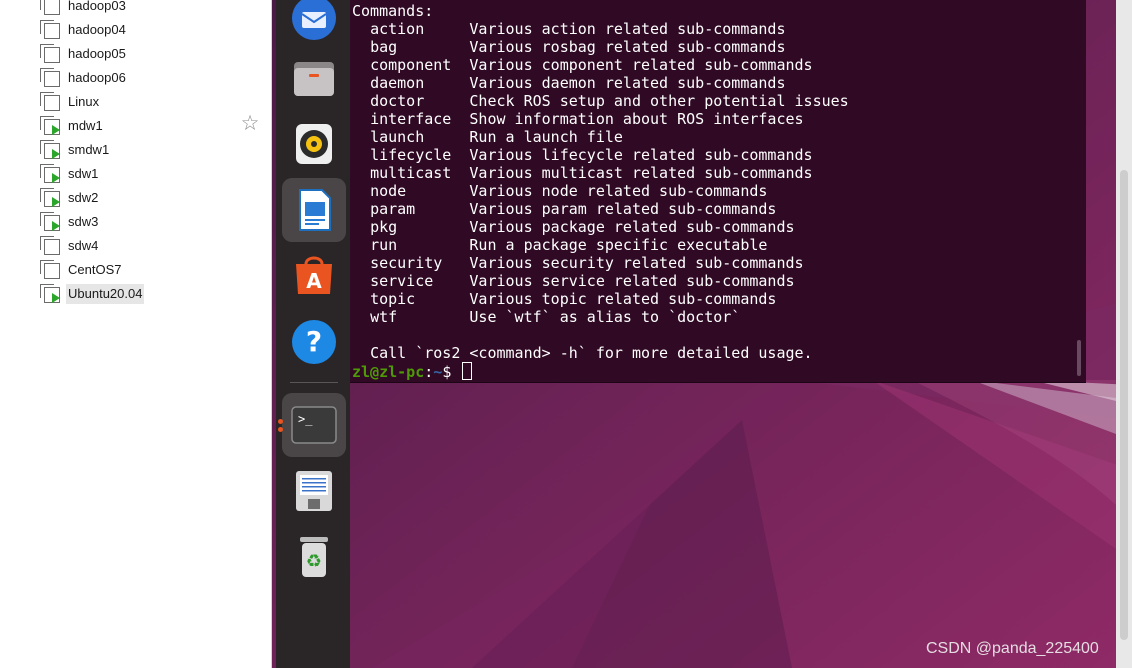  What do you see at coordinates (105, 294) in the screenshot?
I see `vm-label: Ubuntu20.04` at bounding box center [105, 294].